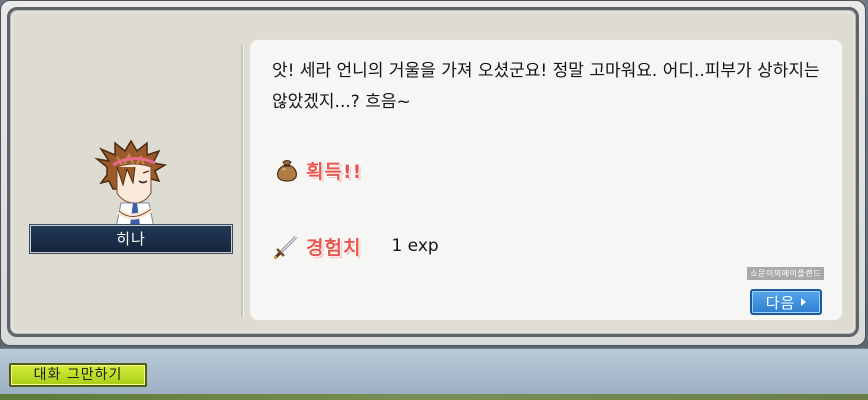  What do you see at coordinates (242, 181) in the screenshot?
I see `dialog-divider` at bounding box center [242, 181].